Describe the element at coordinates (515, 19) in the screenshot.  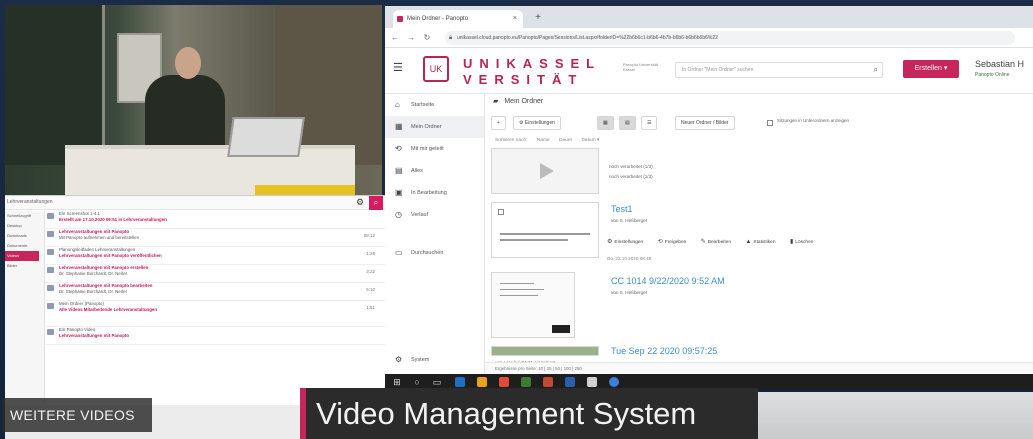
I see `close-icon: ×` at that location.